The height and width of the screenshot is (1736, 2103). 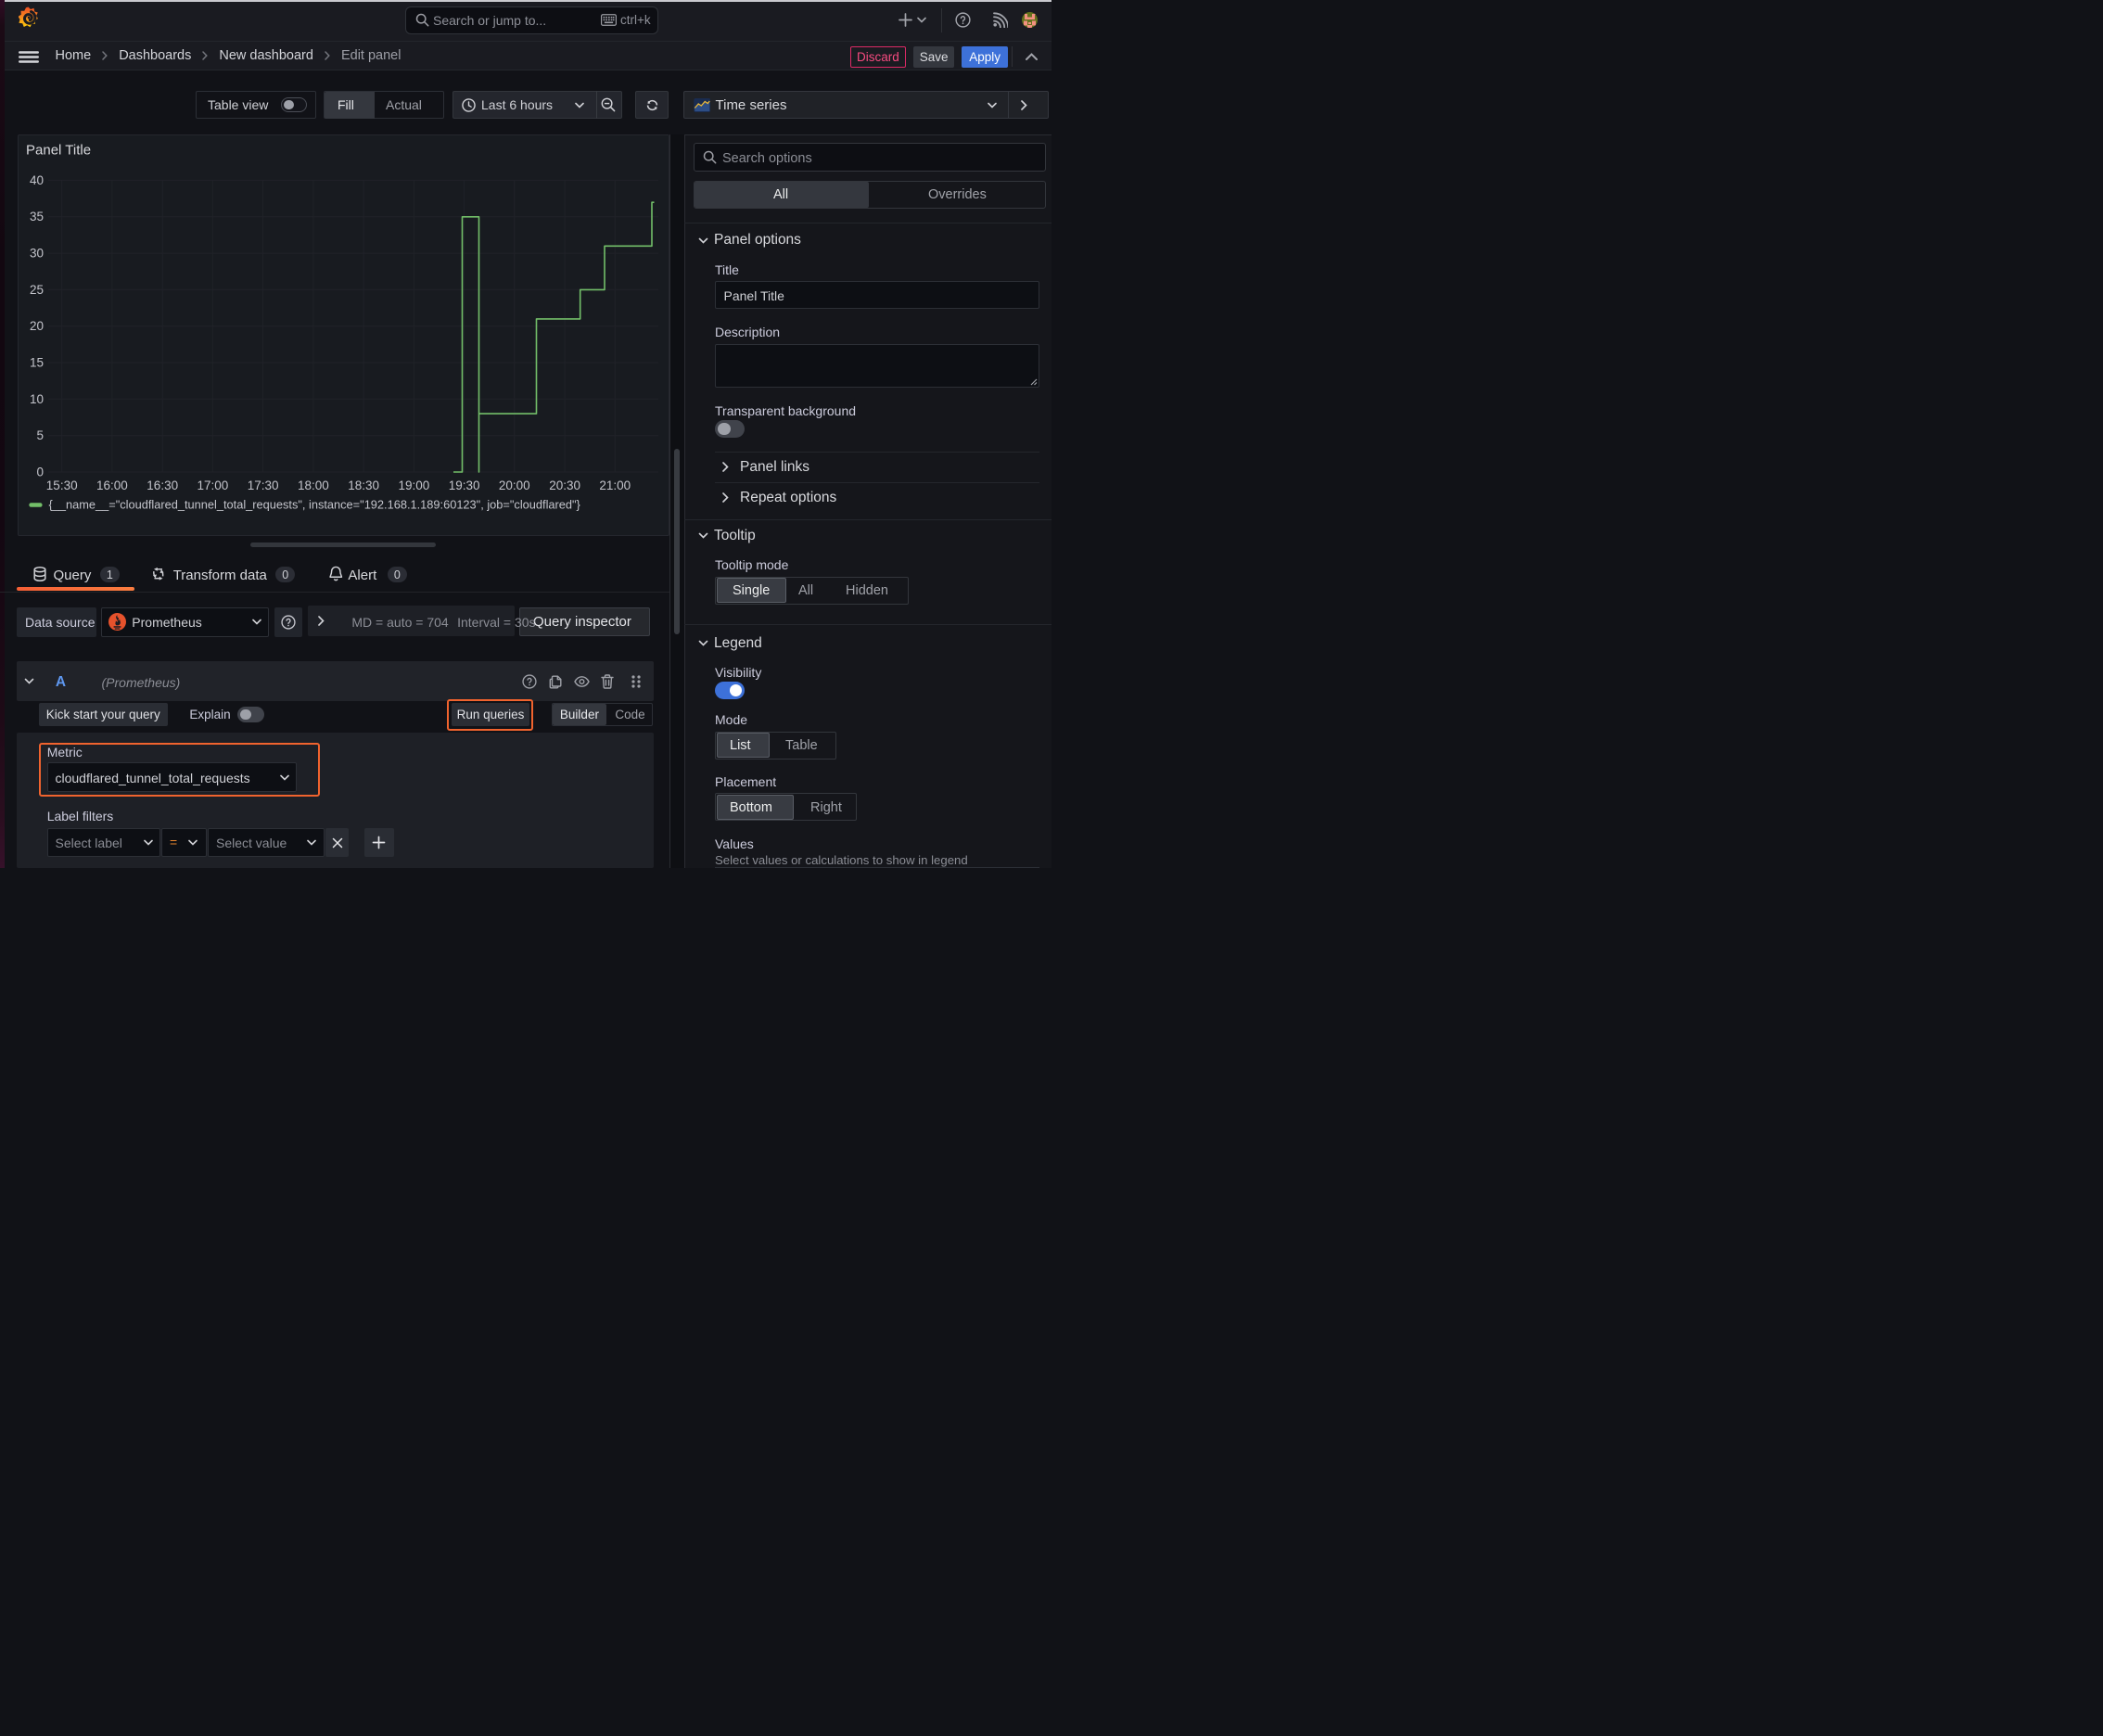 I want to click on svg-text: 0, so click(x=40, y=472).